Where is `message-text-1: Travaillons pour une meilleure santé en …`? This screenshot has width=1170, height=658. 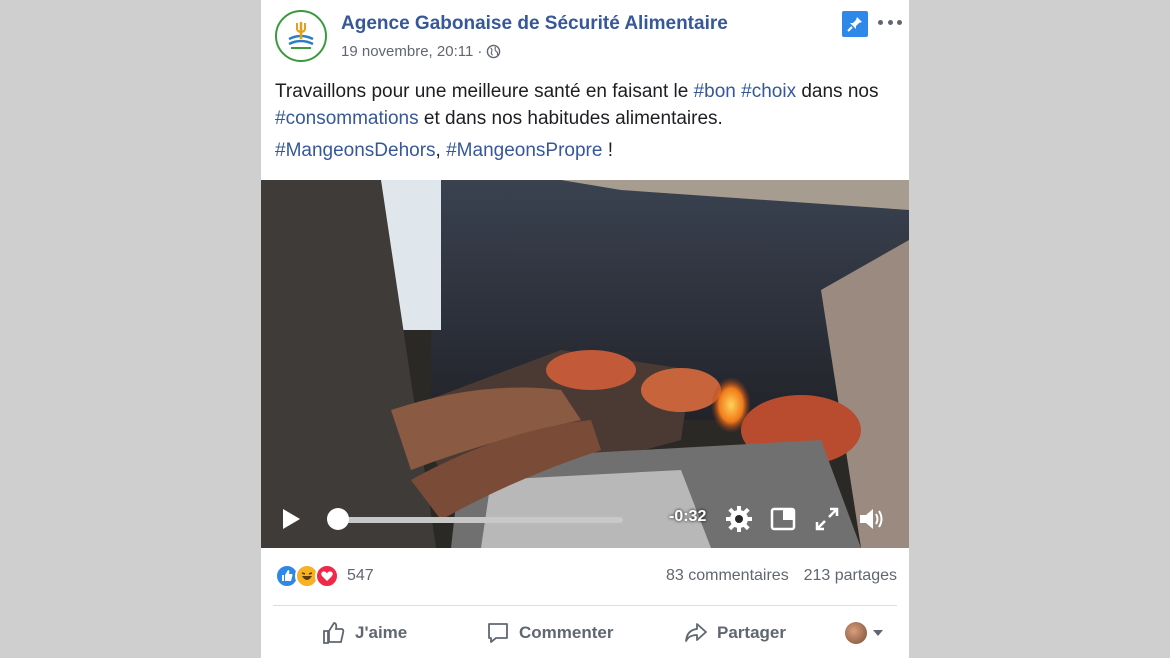
message-text-1: Travaillons pour une meilleure santé en … is located at coordinates (484, 91).